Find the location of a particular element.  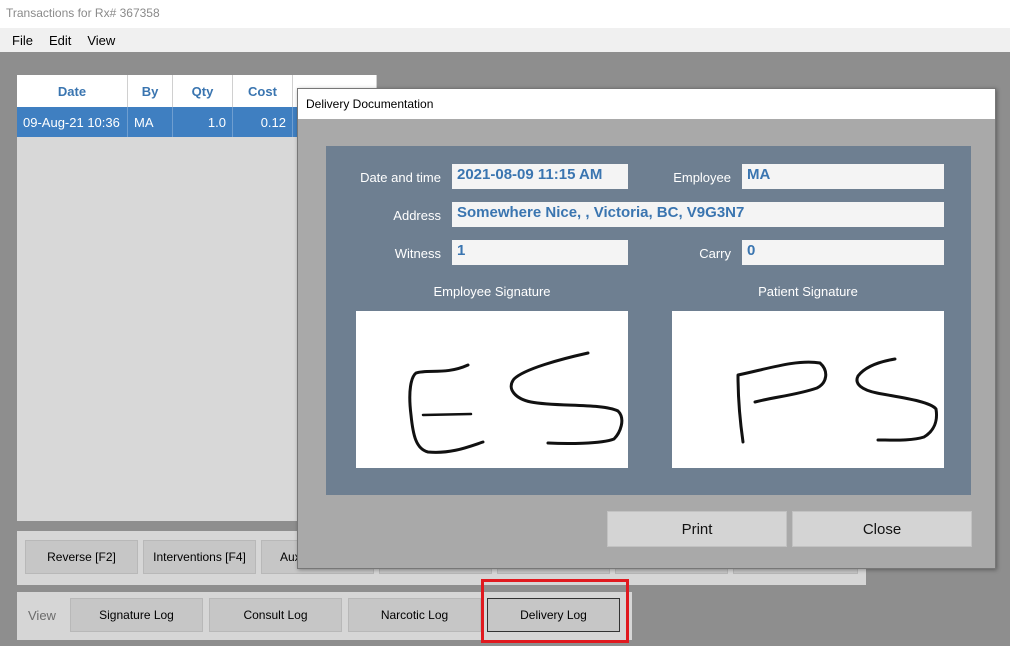

date-label: Date and time is located at coordinates (400, 177).